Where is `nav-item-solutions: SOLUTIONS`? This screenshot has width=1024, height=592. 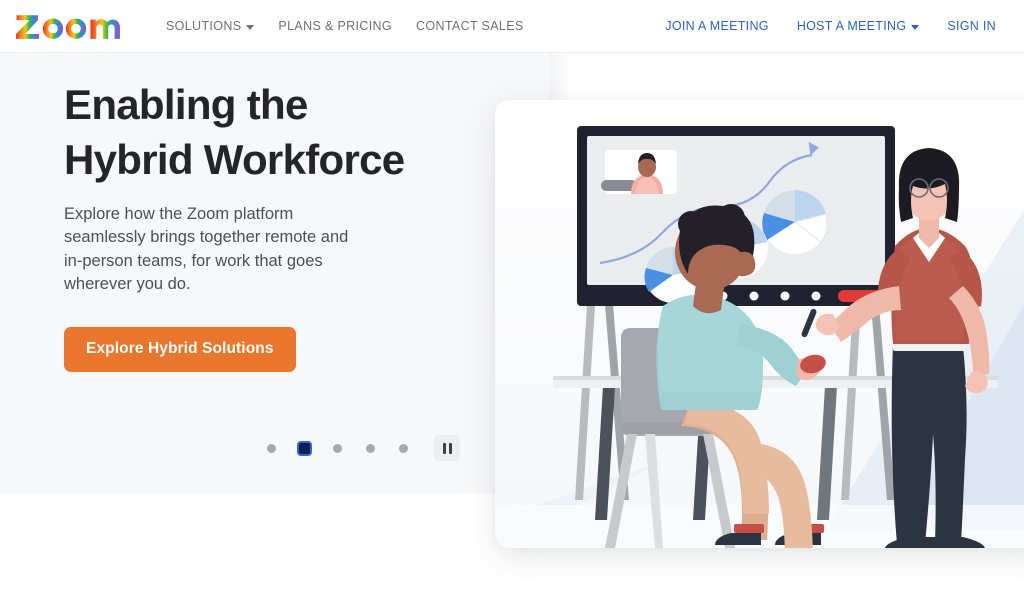
nav-item-solutions: SOLUTIONS is located at coordinates (210, 26).